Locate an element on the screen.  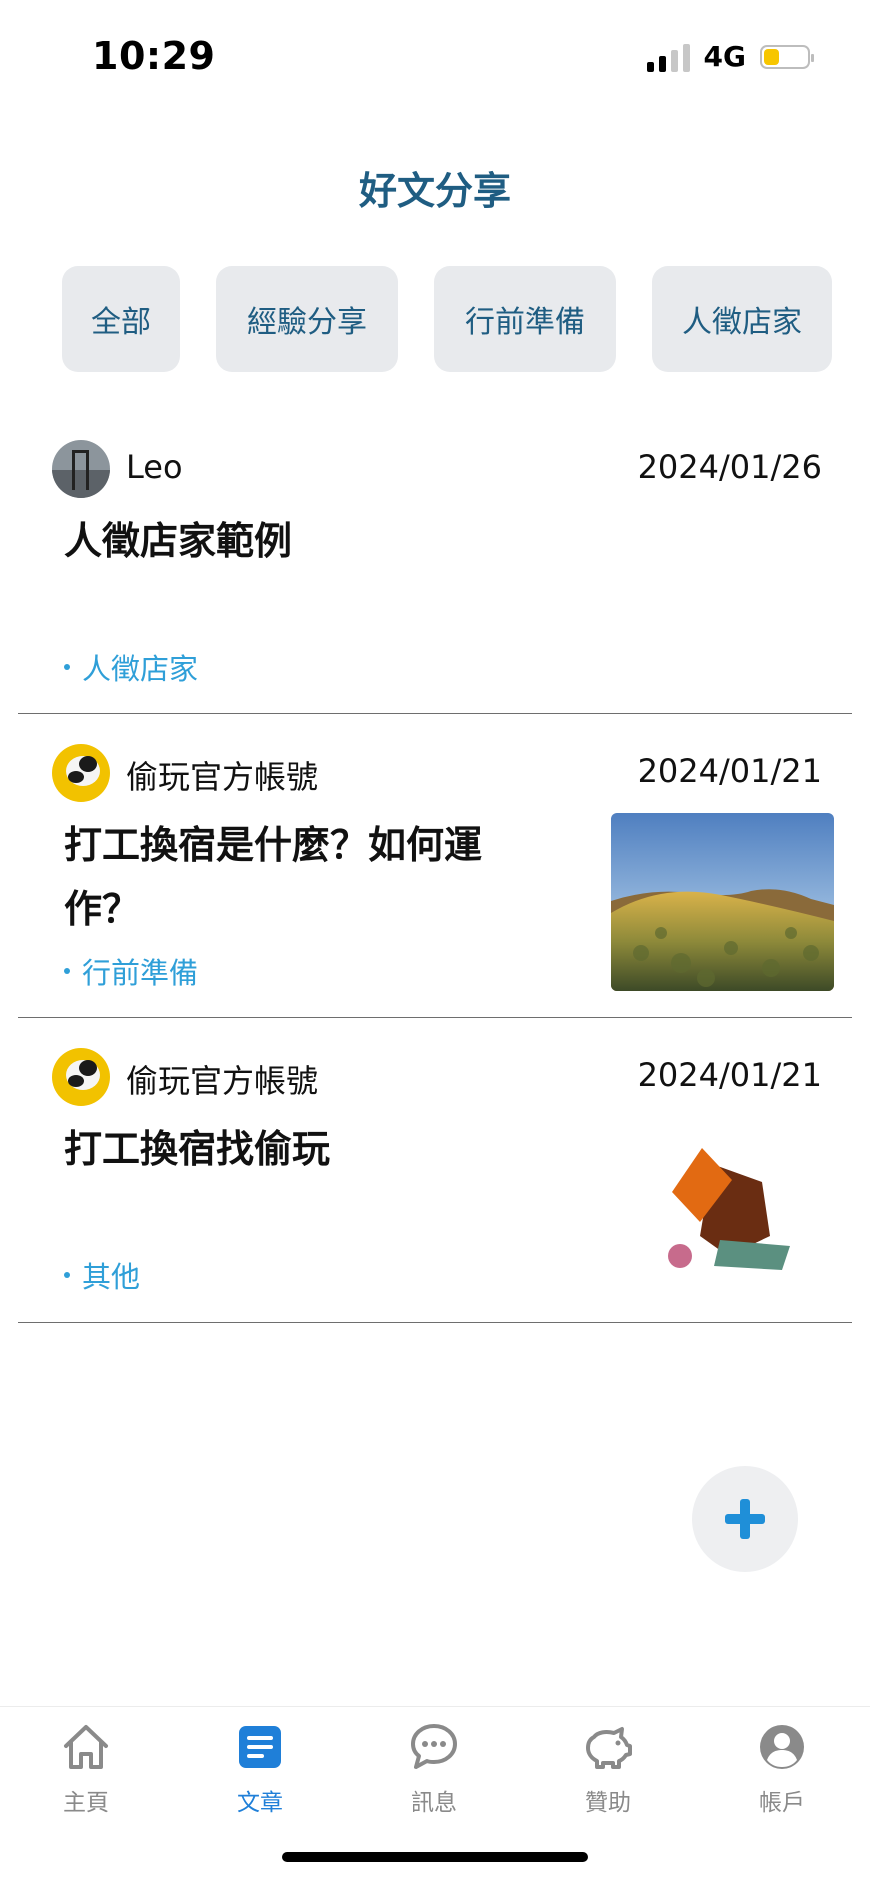
chip-experience: 經驗分享 is located at coordinates (307, 319).